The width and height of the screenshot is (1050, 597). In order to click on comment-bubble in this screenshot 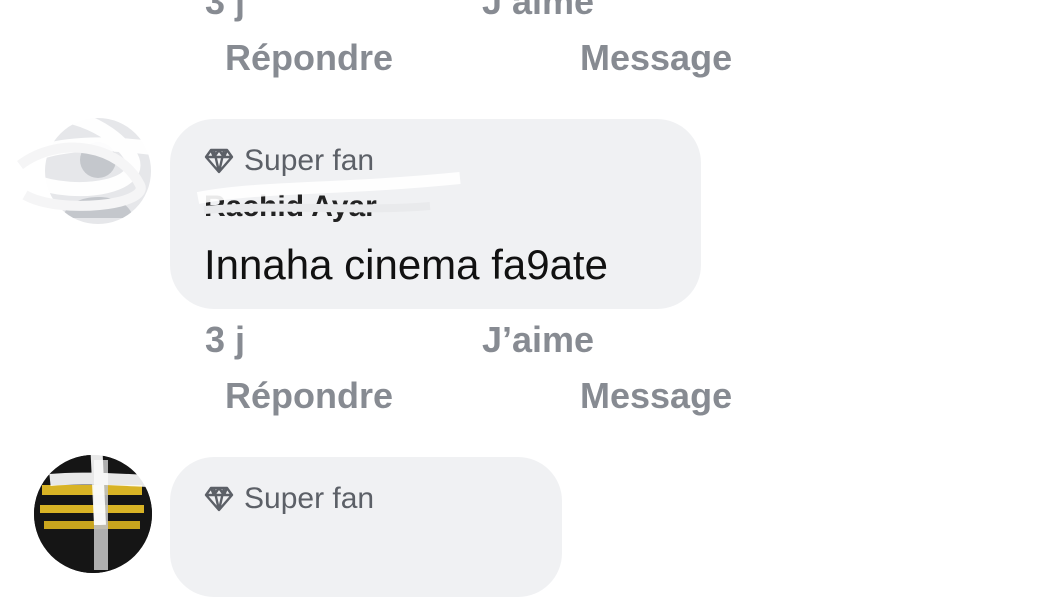, I will do `click(366, 527)`.